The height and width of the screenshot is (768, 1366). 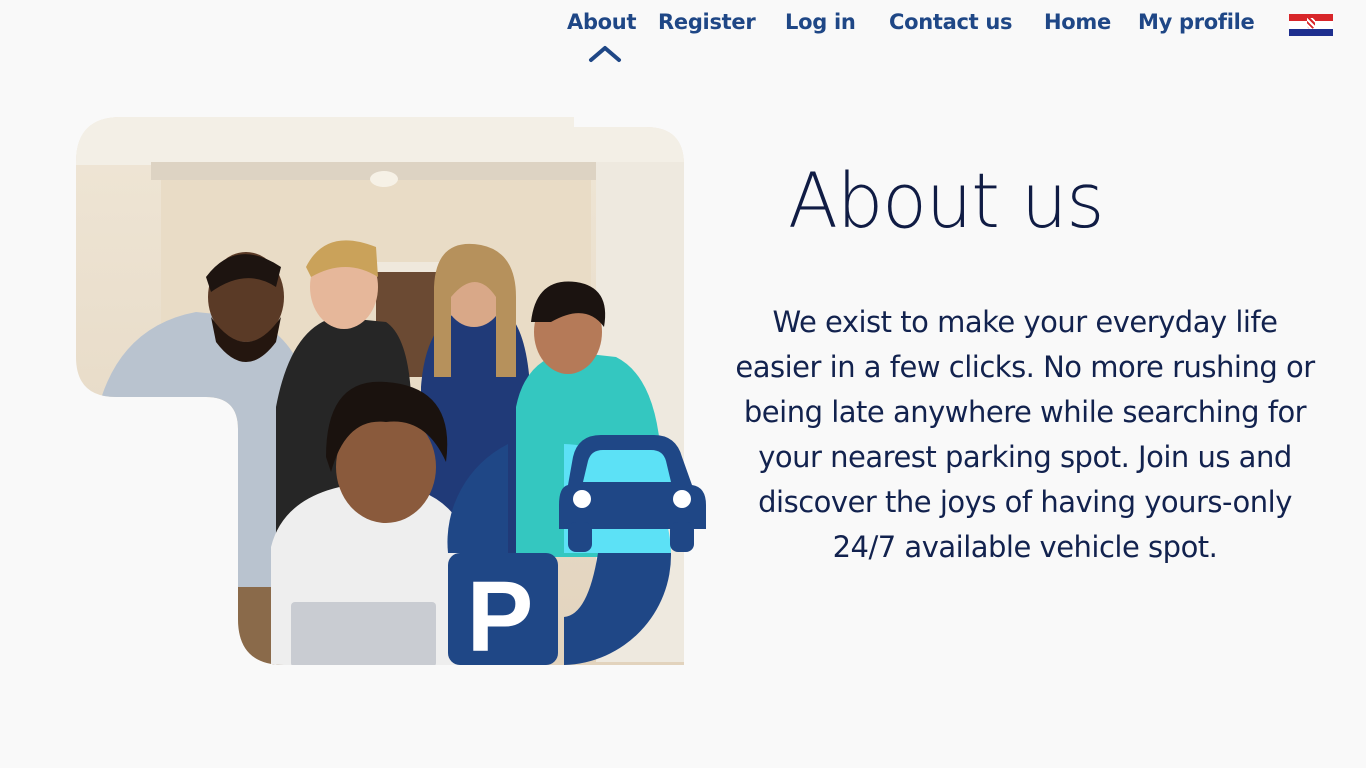 I want to click on croatia-flag-icon, so click(x=1311, y=25).